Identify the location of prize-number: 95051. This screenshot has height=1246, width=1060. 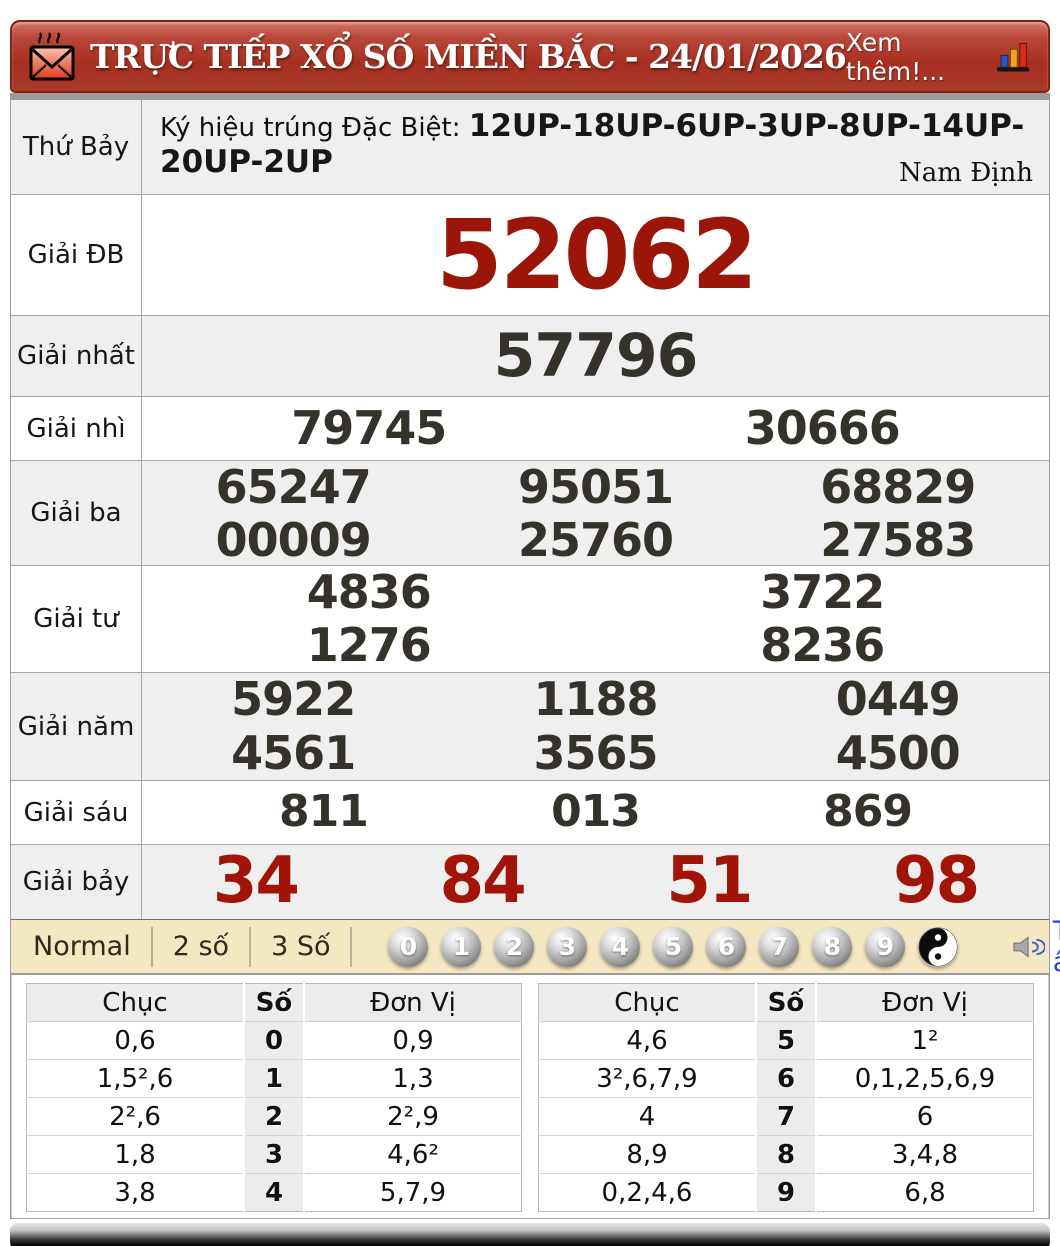
(595, 487).